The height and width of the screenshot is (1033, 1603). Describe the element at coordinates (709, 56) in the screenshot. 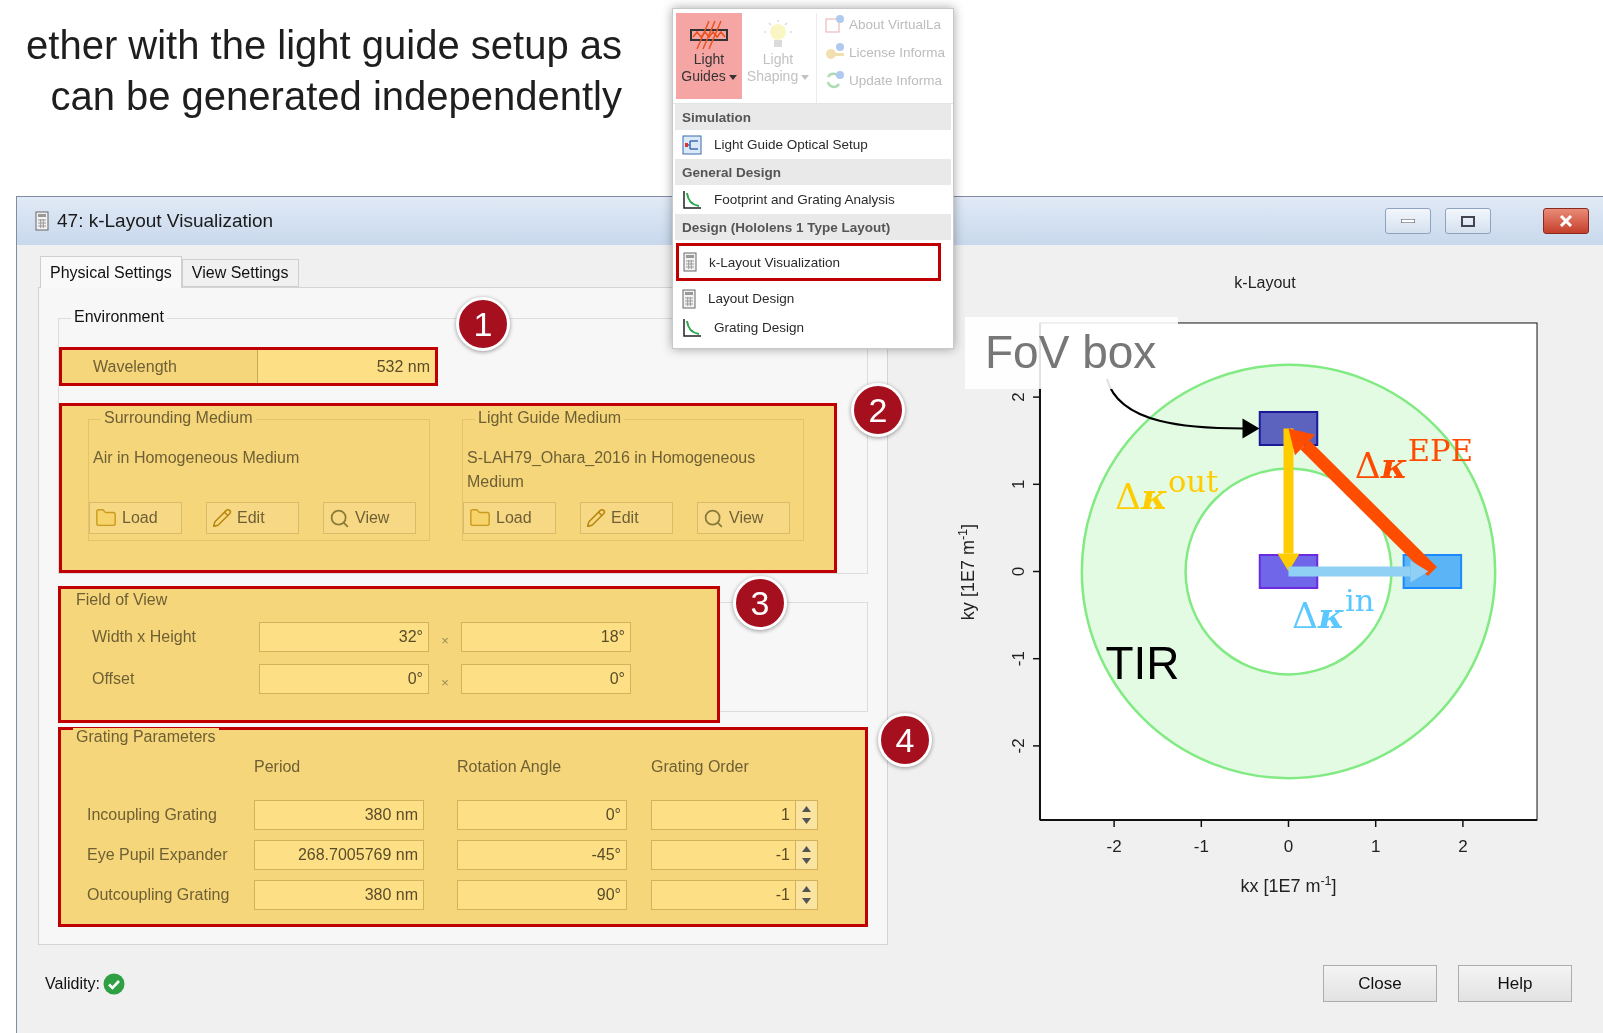

I see `ribbon-button: Light Guides` at that location.